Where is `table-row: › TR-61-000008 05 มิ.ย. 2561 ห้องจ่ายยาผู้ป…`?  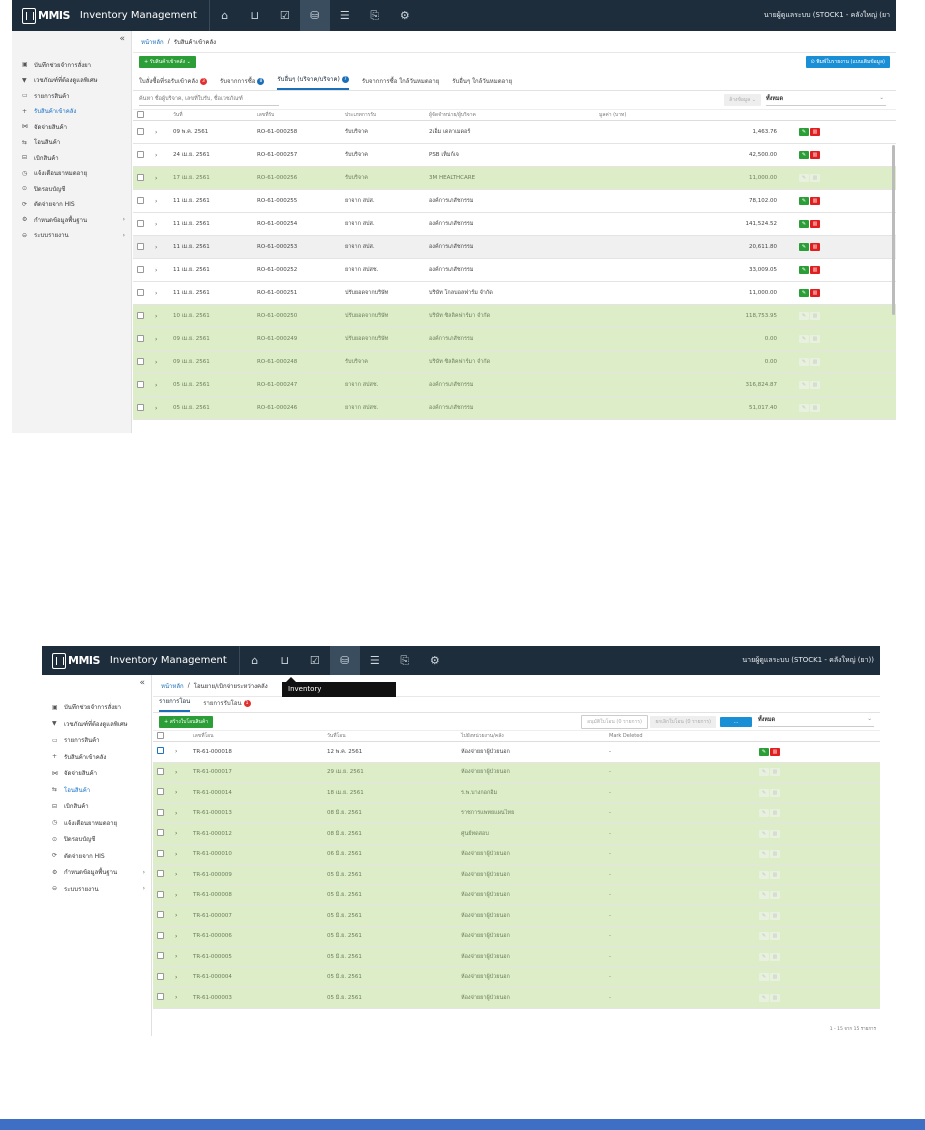 table-row: › TR-61-000008 05 มิ.ย. 2561 ห้องจ่ายยาผู้ป… is located at coordinates (516, 895).